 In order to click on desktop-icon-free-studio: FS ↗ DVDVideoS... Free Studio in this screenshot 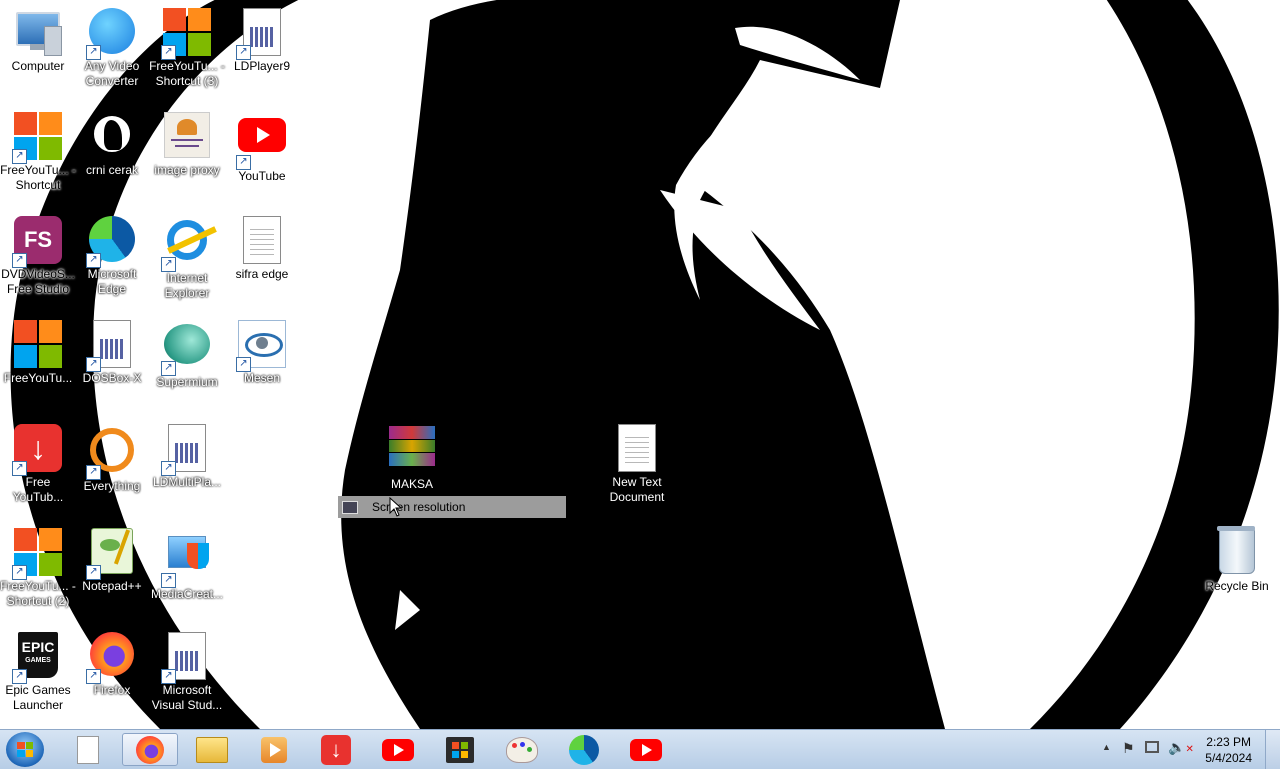, I will do `click(38, 256)`.